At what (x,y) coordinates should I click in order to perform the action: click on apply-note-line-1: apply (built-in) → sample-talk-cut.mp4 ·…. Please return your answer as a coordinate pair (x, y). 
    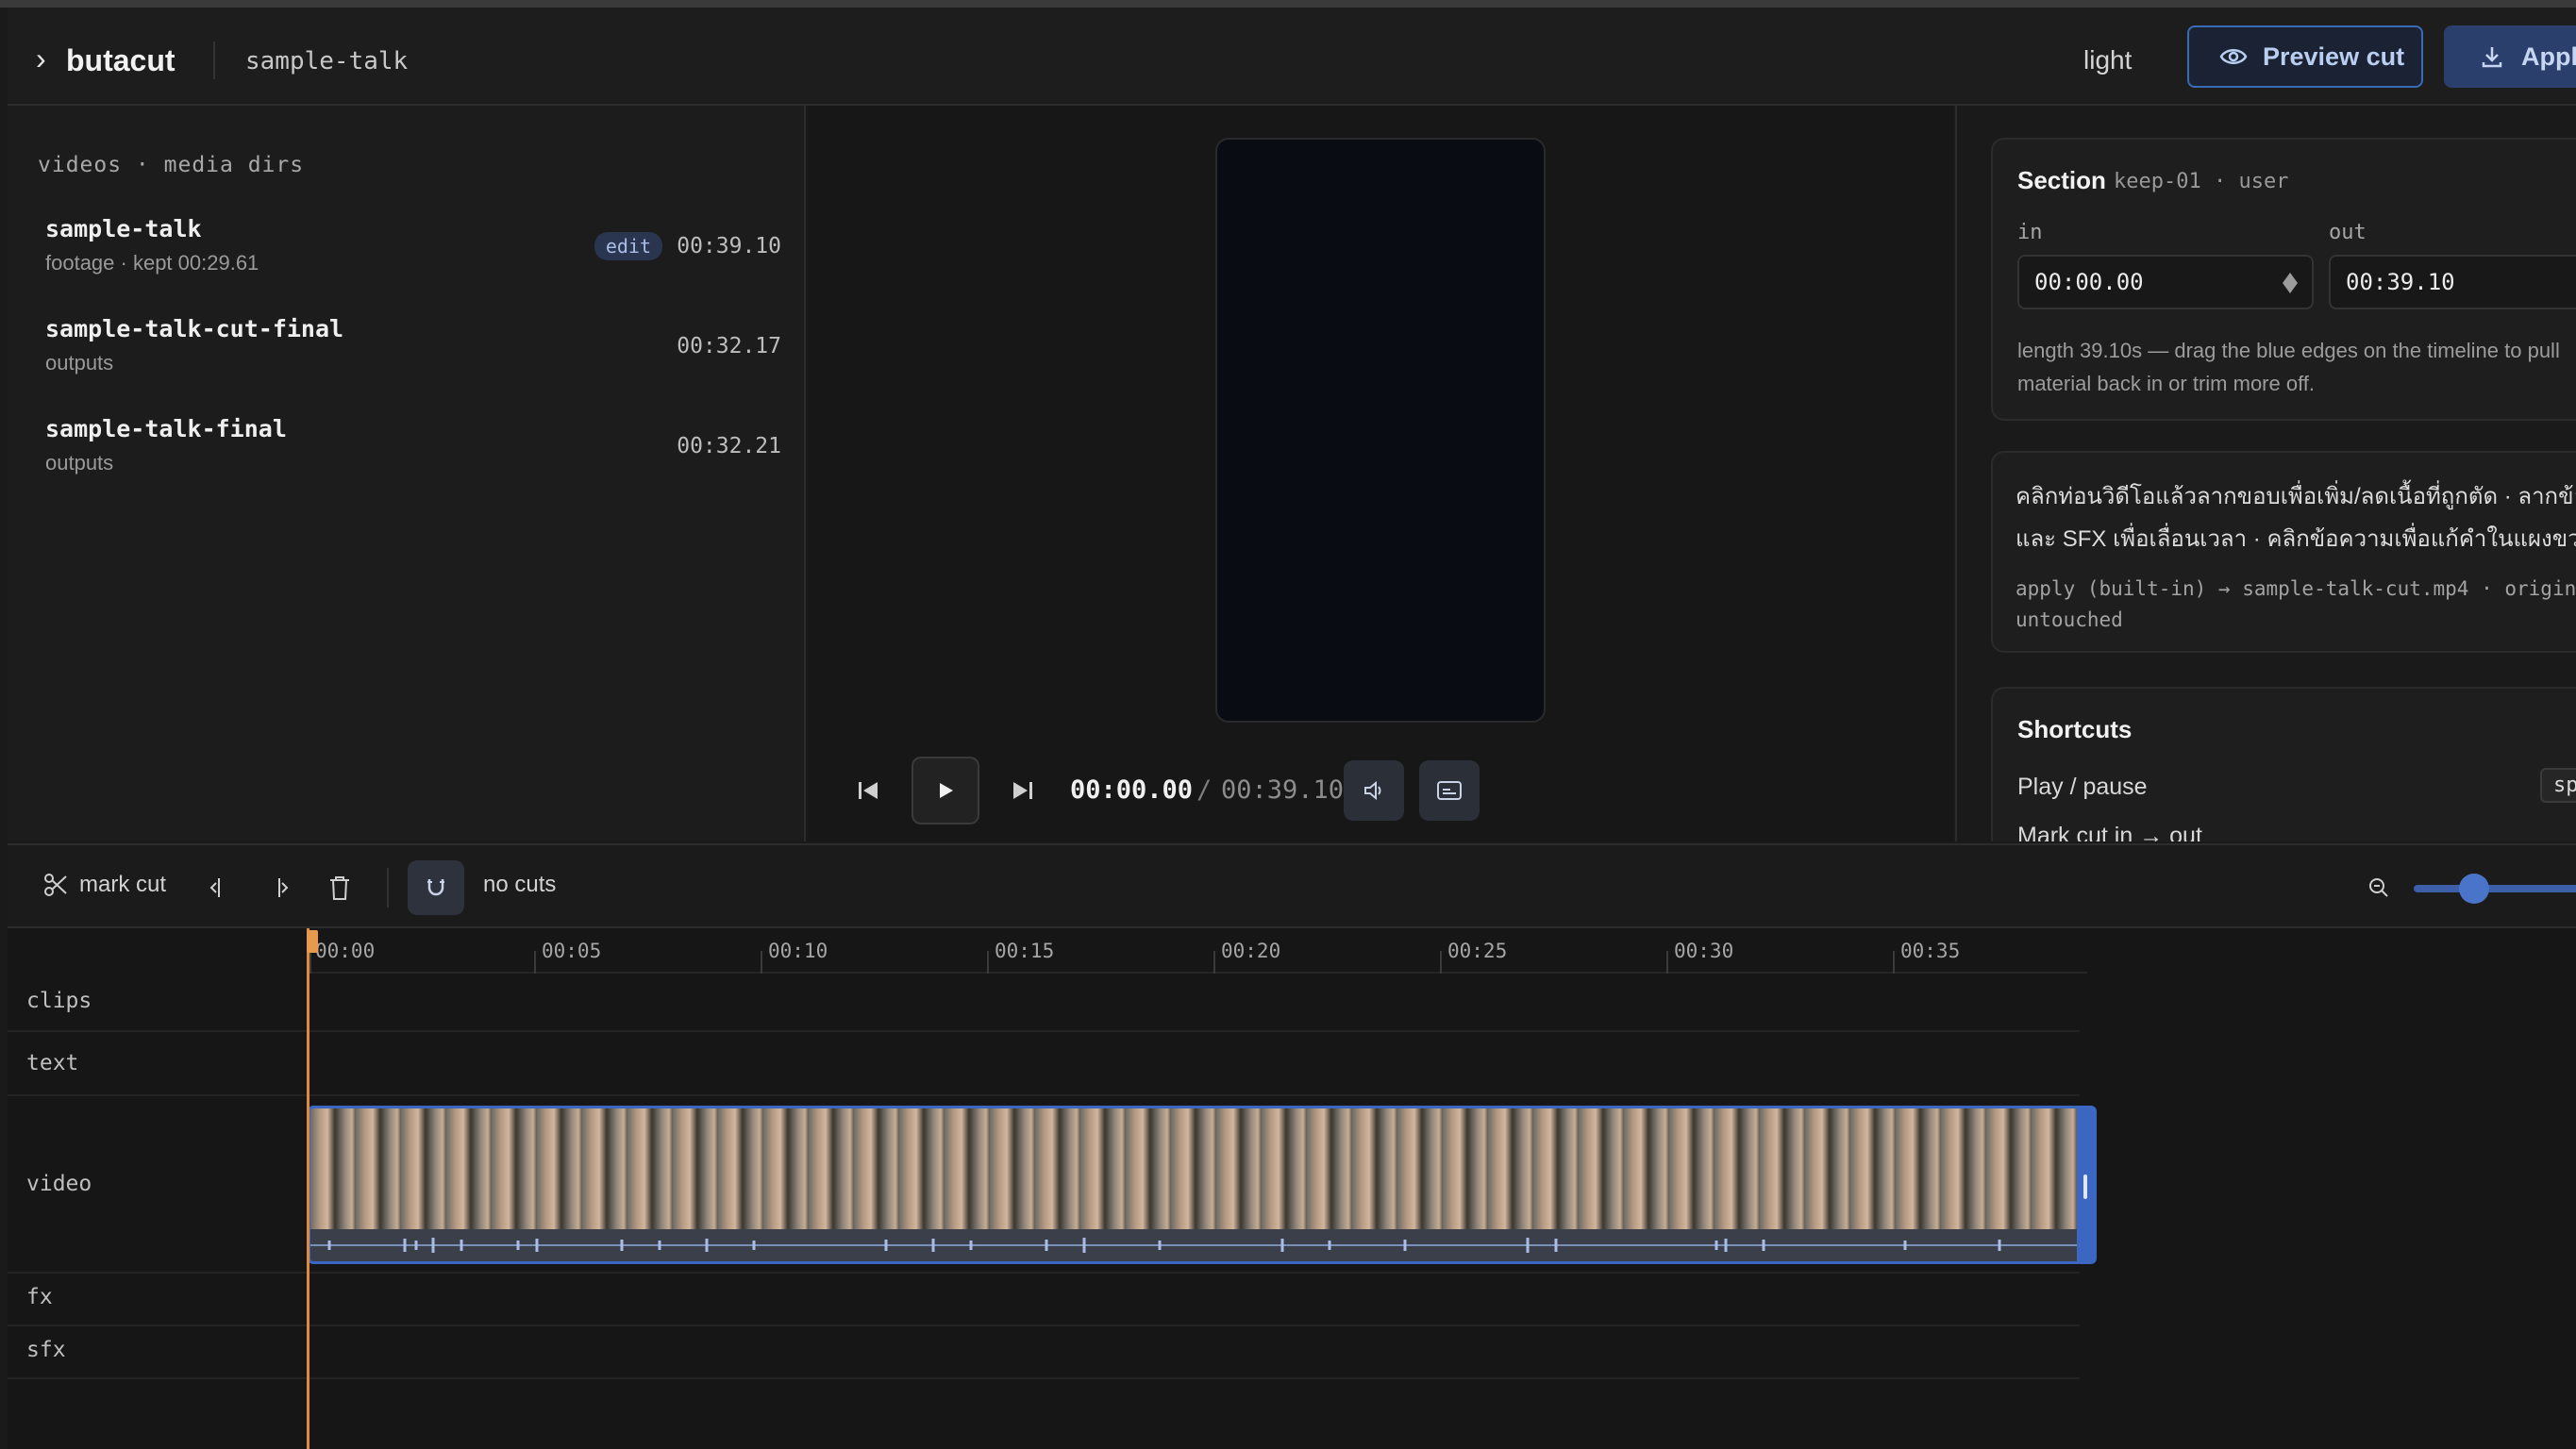
    Looking at the image, I should click on (2296, 588).